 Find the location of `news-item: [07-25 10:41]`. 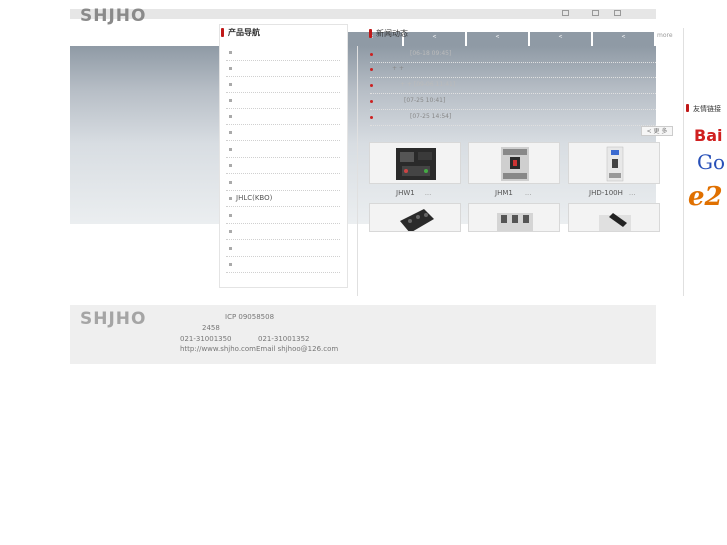

news-item: [07-25 10:41] is located at coordinates (513, 102).